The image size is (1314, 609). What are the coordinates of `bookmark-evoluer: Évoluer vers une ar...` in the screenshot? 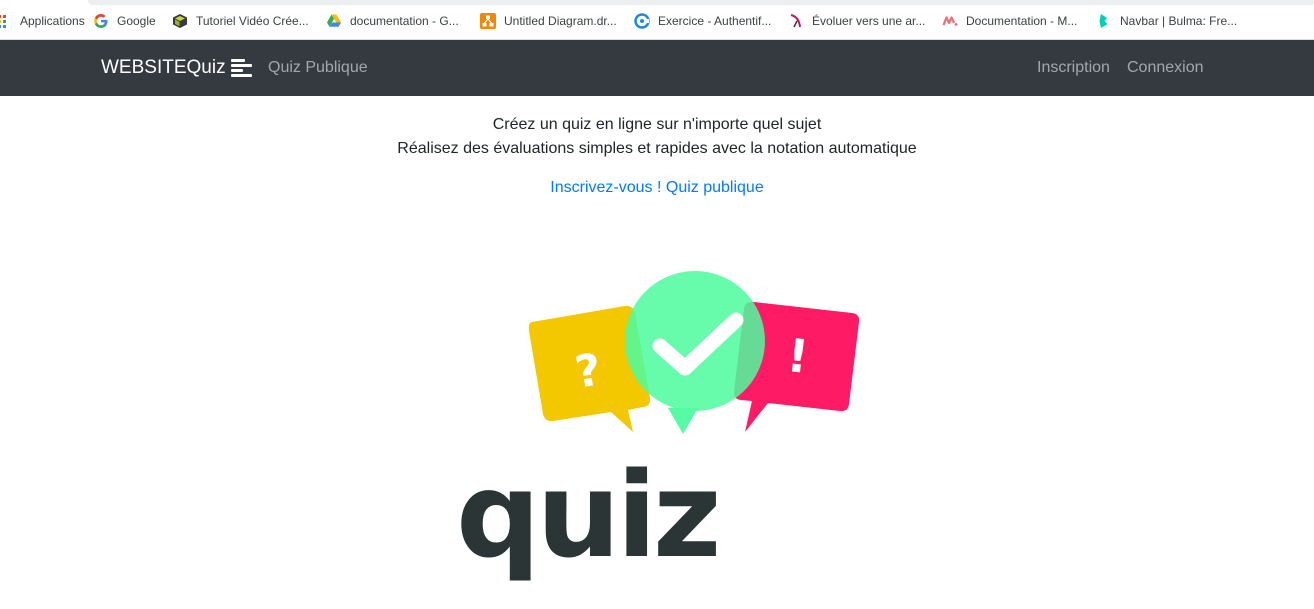 It's located at (856, 21).